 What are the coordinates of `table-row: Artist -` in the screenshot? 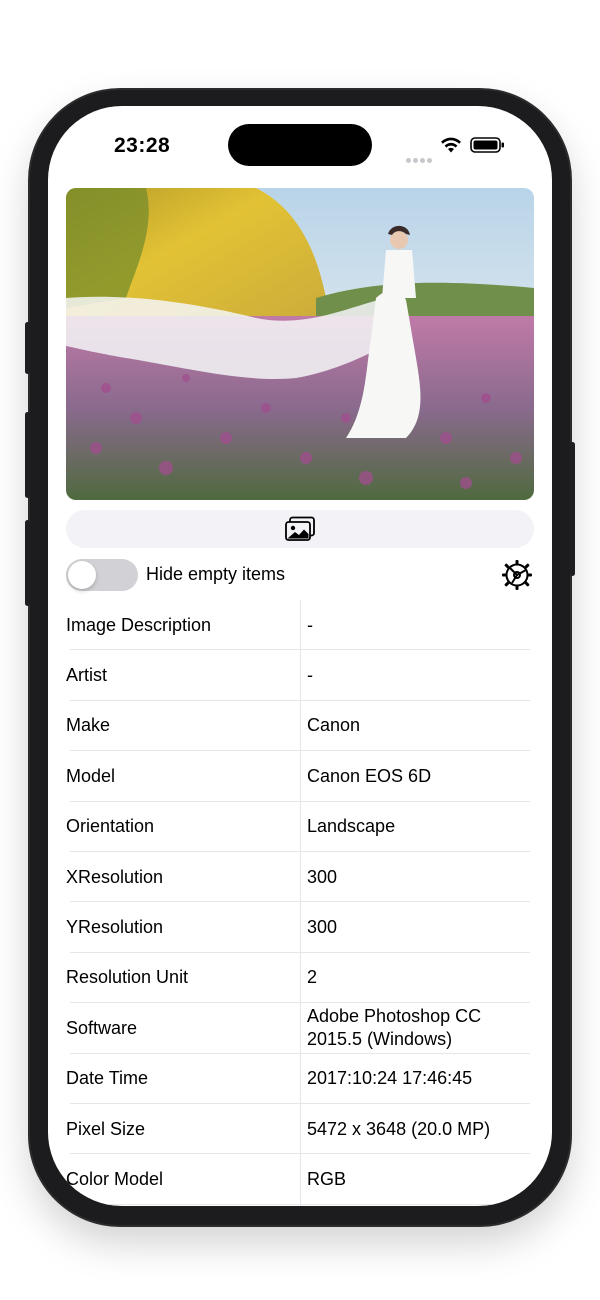 It's located at (298, 675).